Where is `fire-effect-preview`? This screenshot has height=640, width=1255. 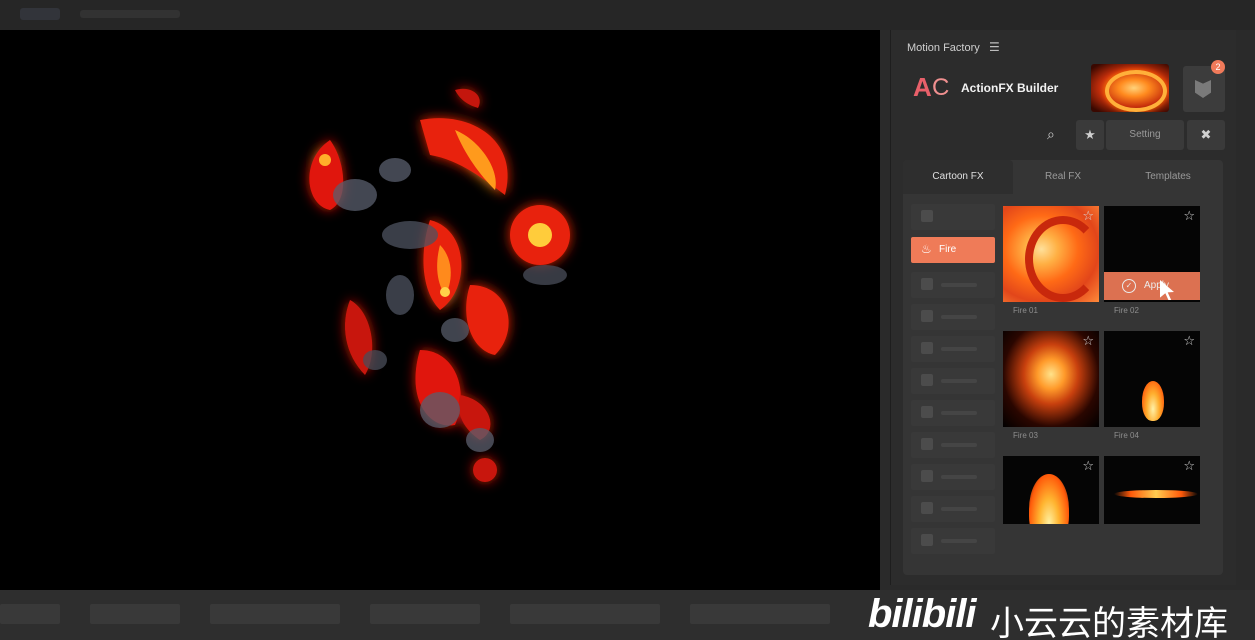 fire-effect-preview is located at coordinates (439, 285).